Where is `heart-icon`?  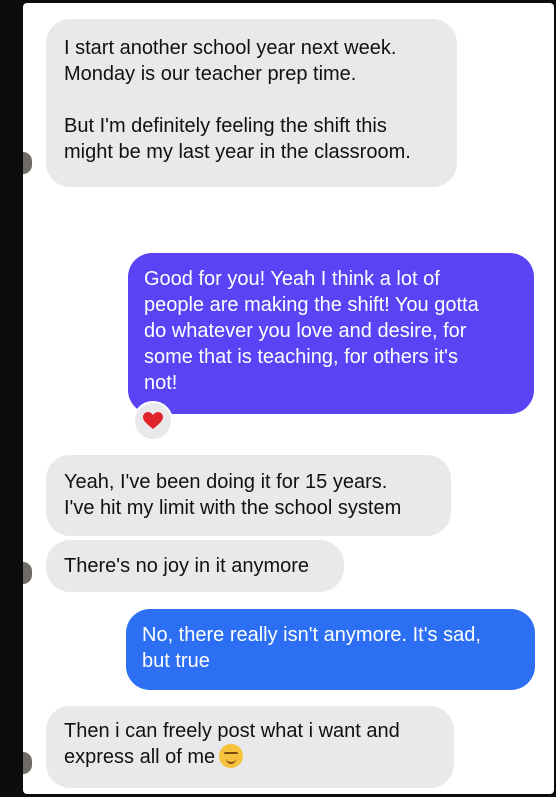
heart-icon is located at coordinates (153, 420).